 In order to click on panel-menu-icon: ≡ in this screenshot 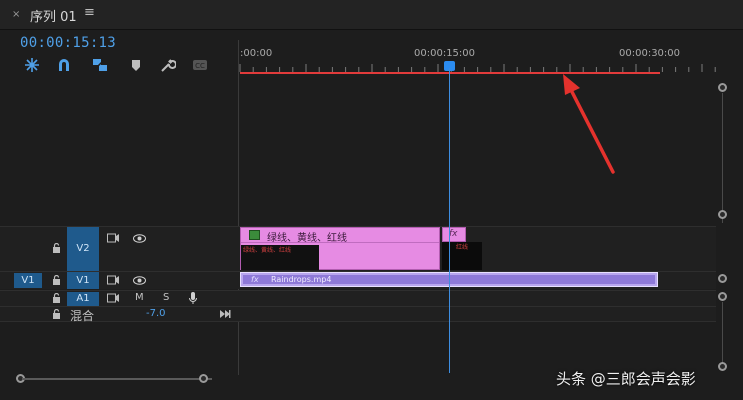, I will do `click(89, 12)`.